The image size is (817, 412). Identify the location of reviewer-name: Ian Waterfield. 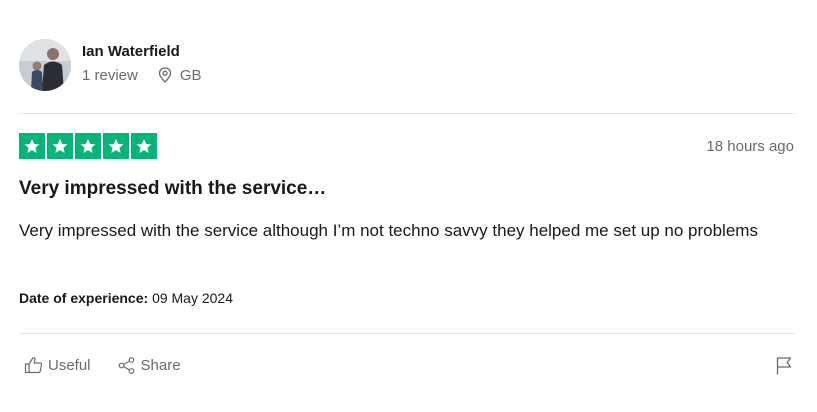
(142, 52).